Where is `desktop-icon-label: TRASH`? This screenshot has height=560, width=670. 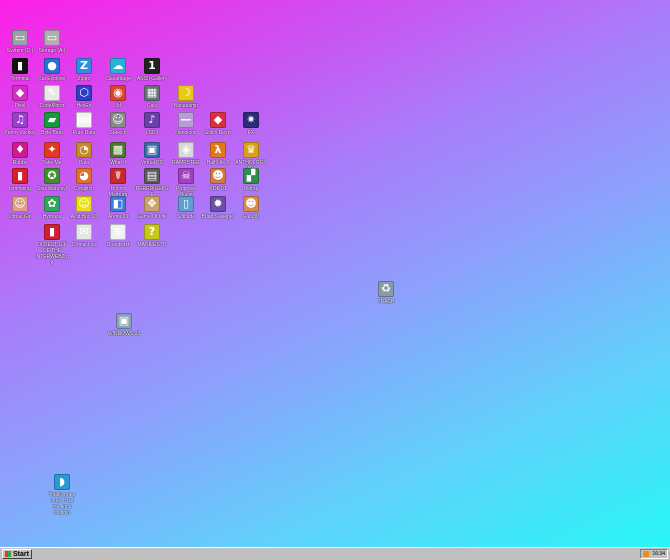
desktop-icon-label: TRASH is located at coordinates (386, 302).